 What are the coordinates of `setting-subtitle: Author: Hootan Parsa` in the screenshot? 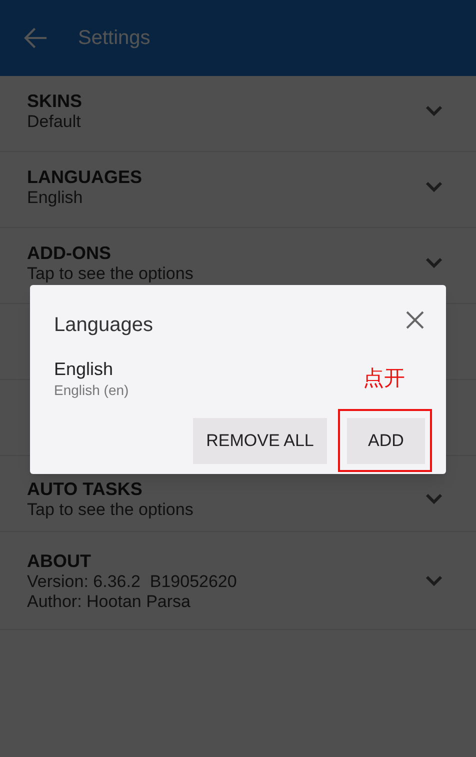 It's located at (109, 602).